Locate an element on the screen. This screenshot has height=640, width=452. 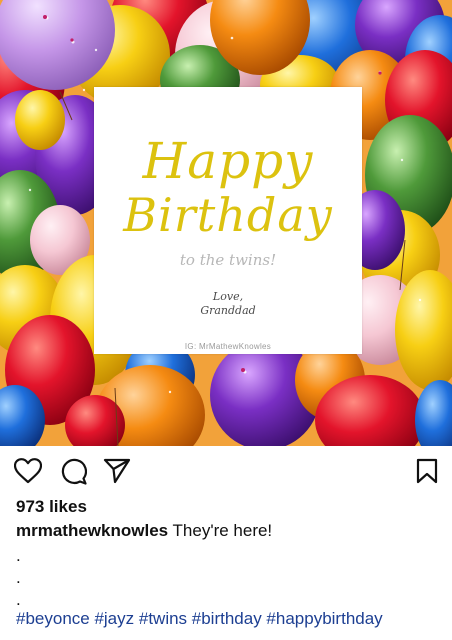
save-button is located at coordinates (427, 471).